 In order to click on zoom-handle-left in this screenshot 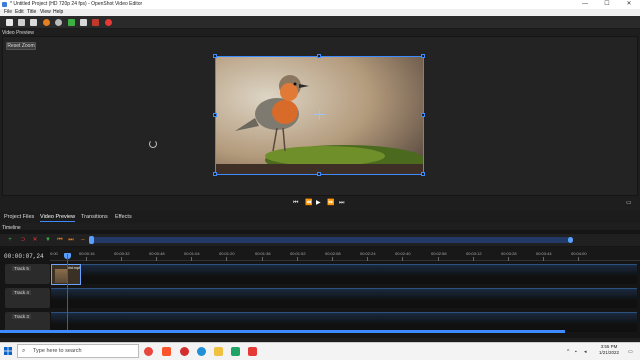, I will do `click(91, 240)`.